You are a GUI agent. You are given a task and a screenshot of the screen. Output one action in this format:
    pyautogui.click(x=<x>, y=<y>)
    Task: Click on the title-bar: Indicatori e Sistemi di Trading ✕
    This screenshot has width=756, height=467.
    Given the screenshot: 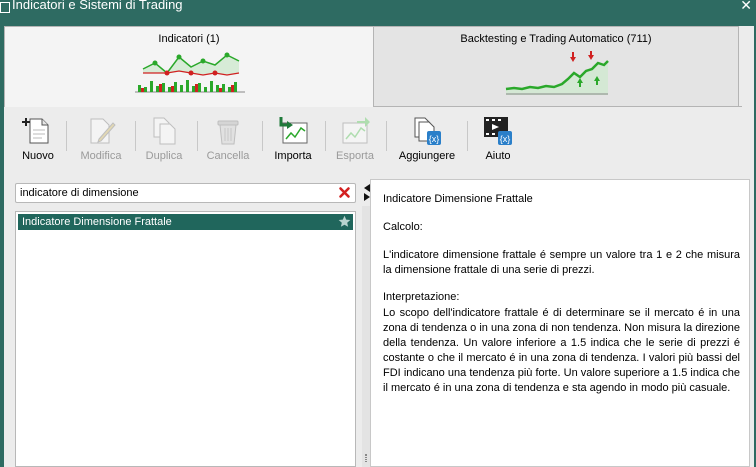 What is the action you would take?
    pyautogui.click(x=378, y=8)
    